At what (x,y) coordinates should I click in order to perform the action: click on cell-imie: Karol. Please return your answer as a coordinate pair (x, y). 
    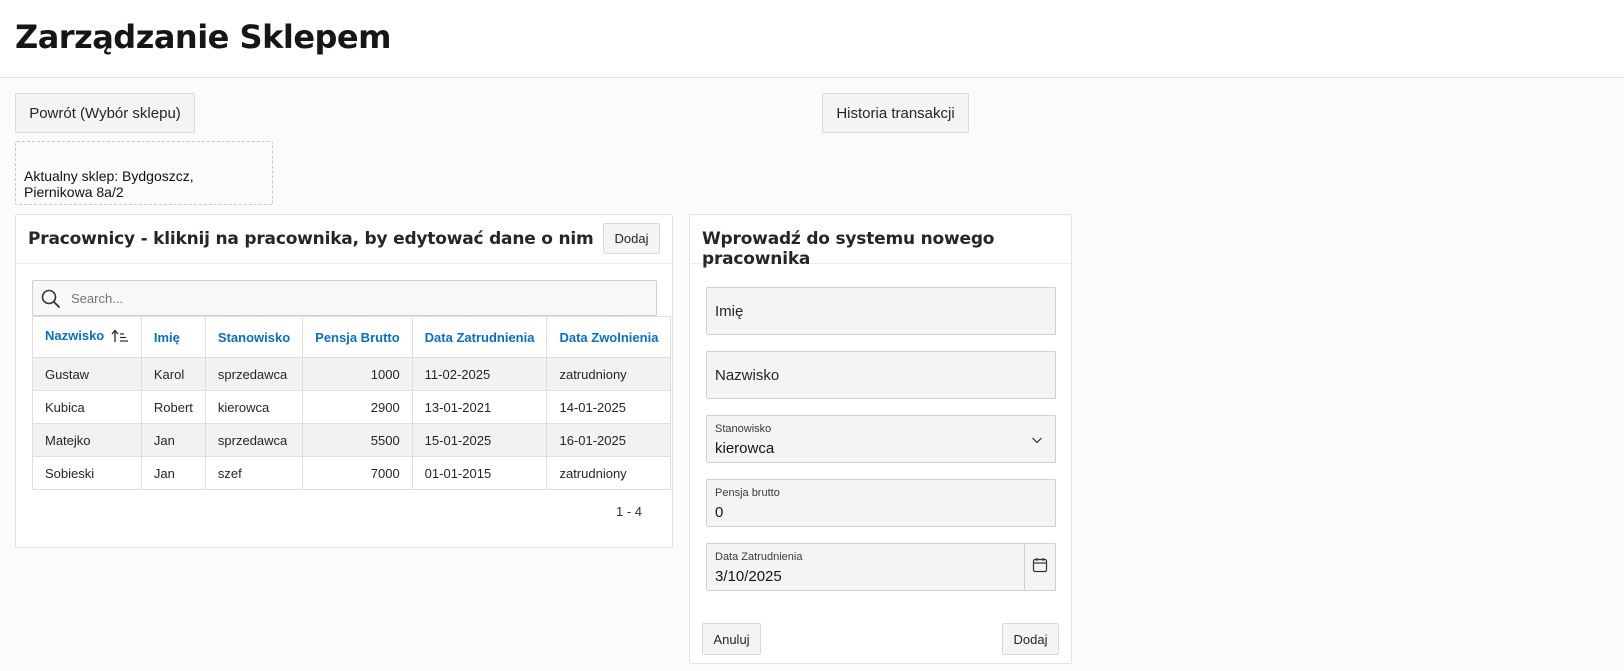
    Looking at the image, I should click on (173, 374).